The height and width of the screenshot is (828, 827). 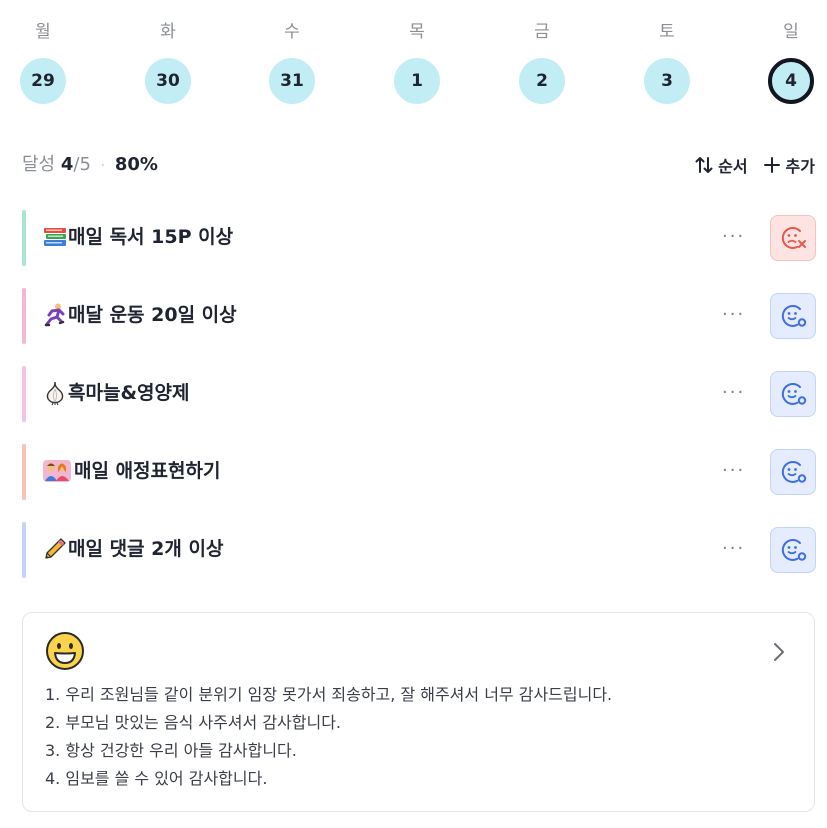 I want to click on books-icon, so click(x=55, y=237).